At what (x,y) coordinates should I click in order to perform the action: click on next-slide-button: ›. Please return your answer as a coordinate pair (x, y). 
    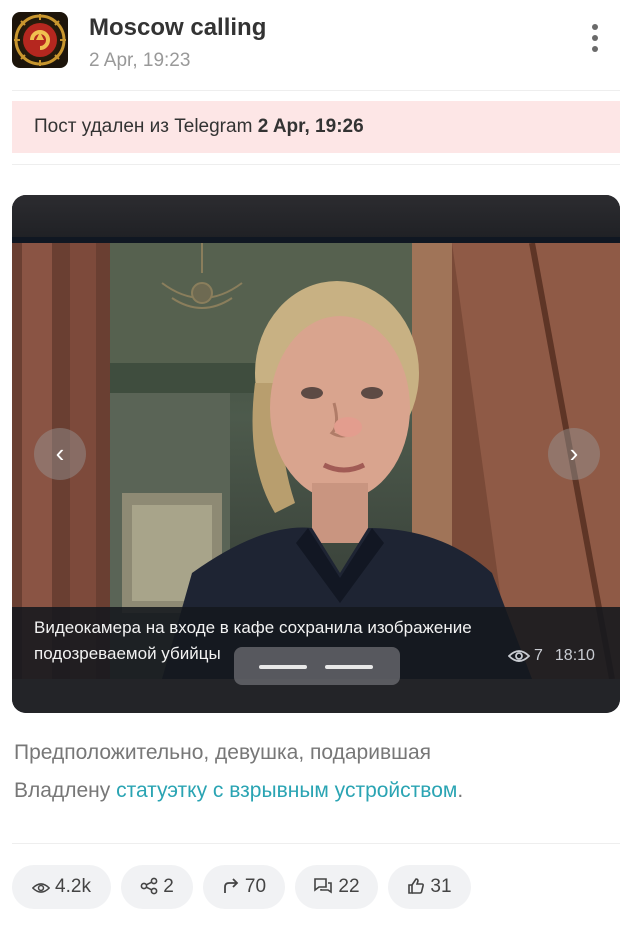
    Looking at the image, I should click on (574, 454).